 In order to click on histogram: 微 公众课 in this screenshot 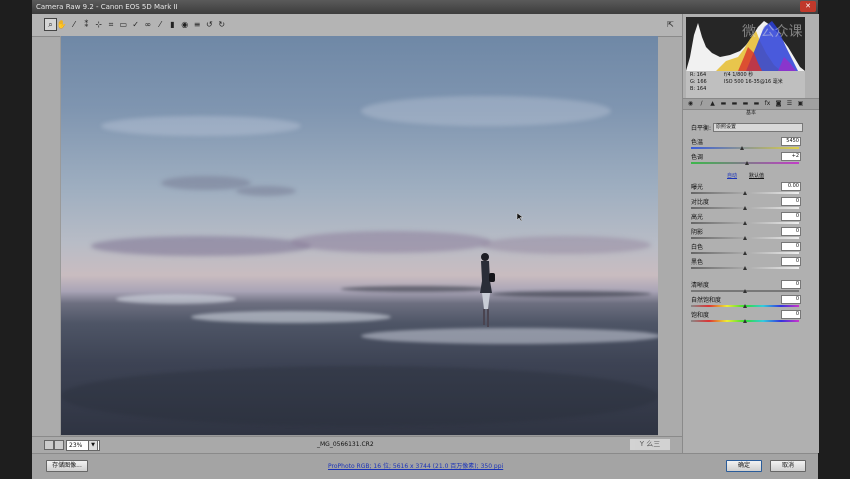, I will do `click(745, 44)`.